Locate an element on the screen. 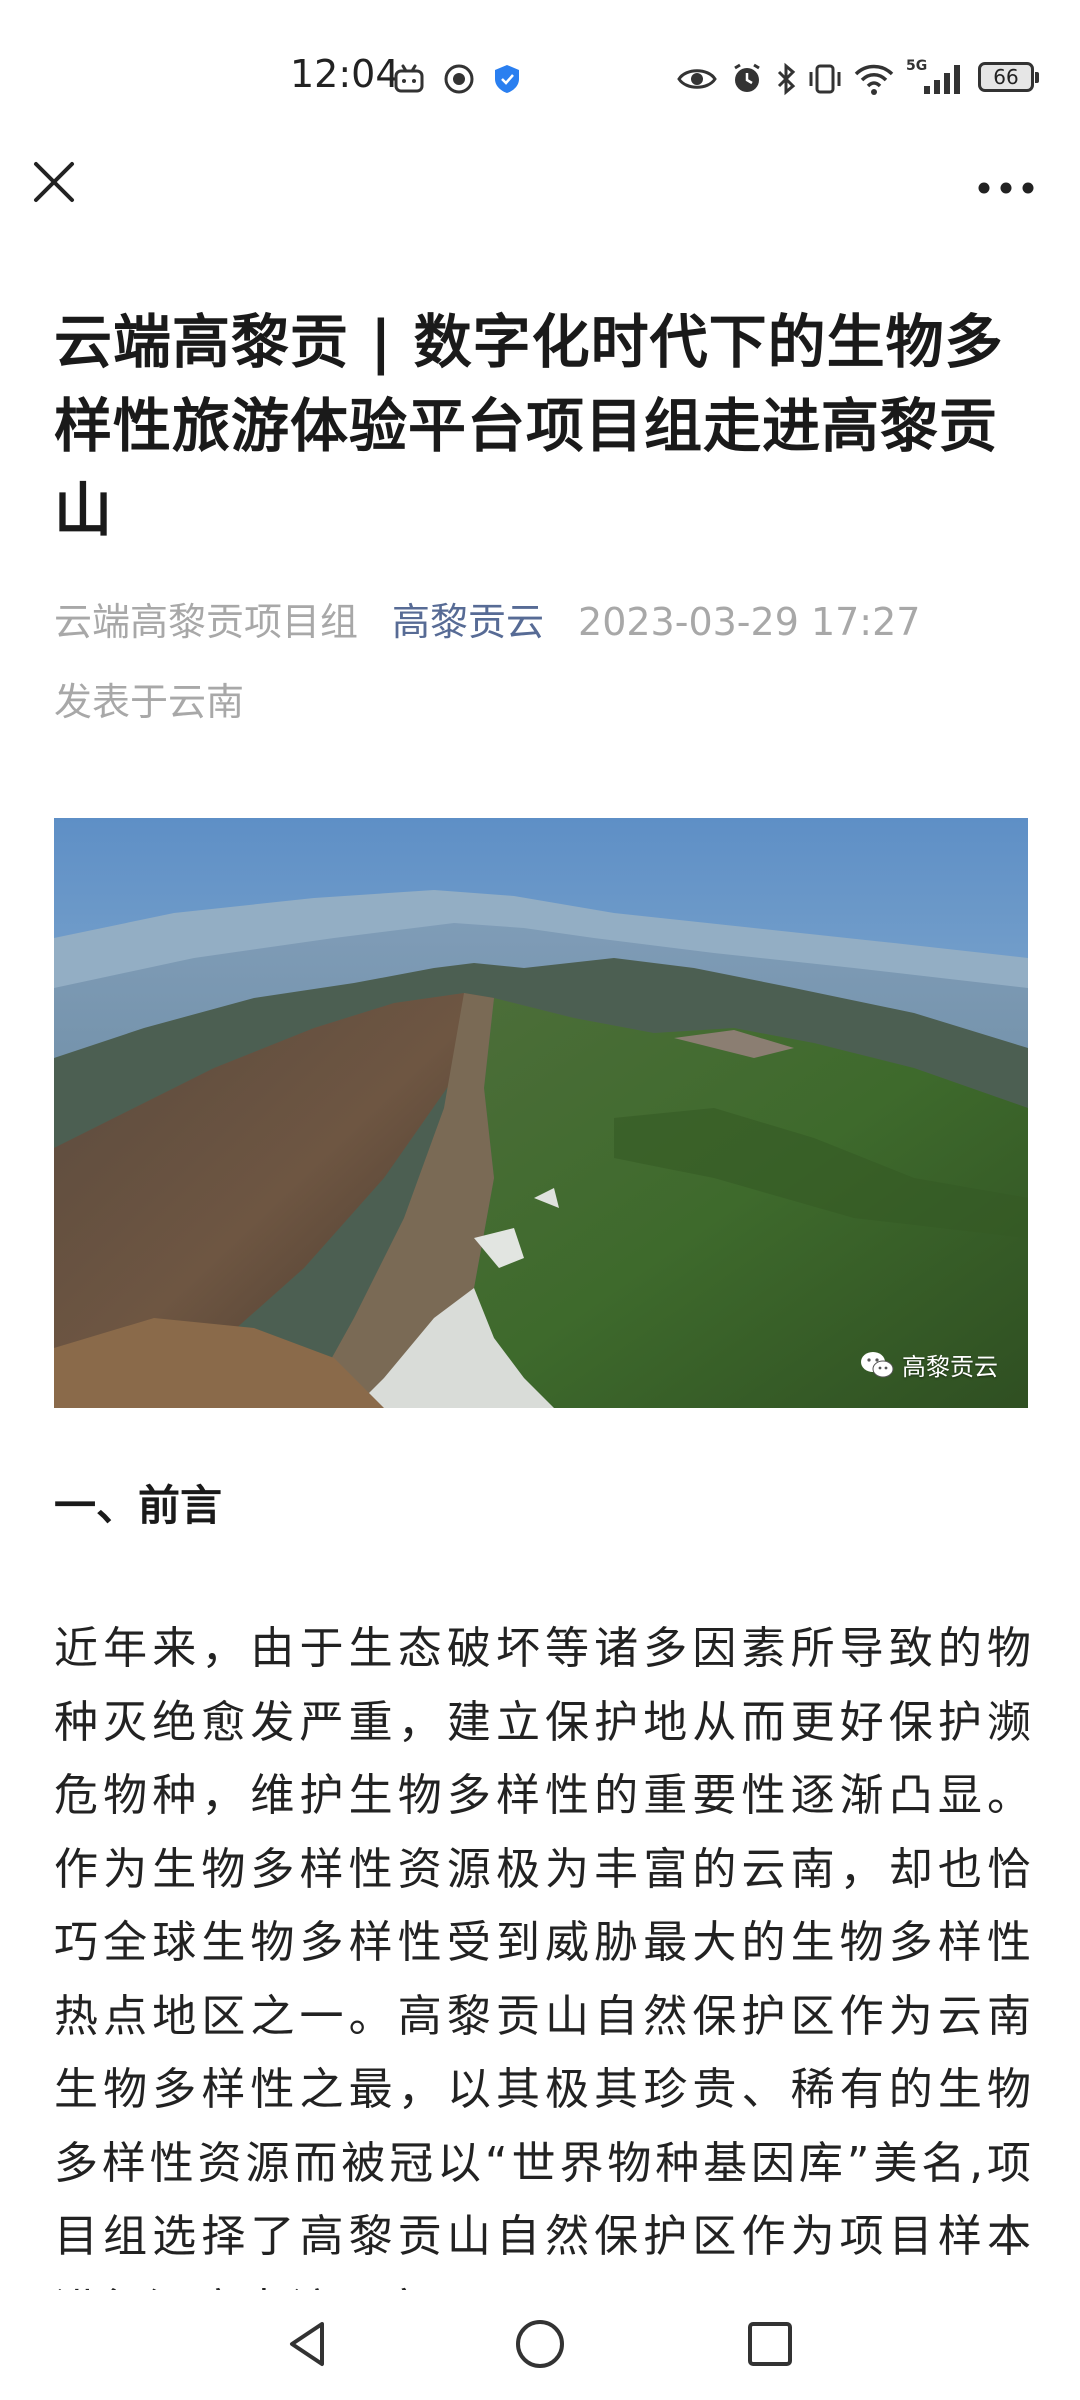 This screenshot has width=1080, height=2400. wechat-icon is located at coordinates (877, 1364).